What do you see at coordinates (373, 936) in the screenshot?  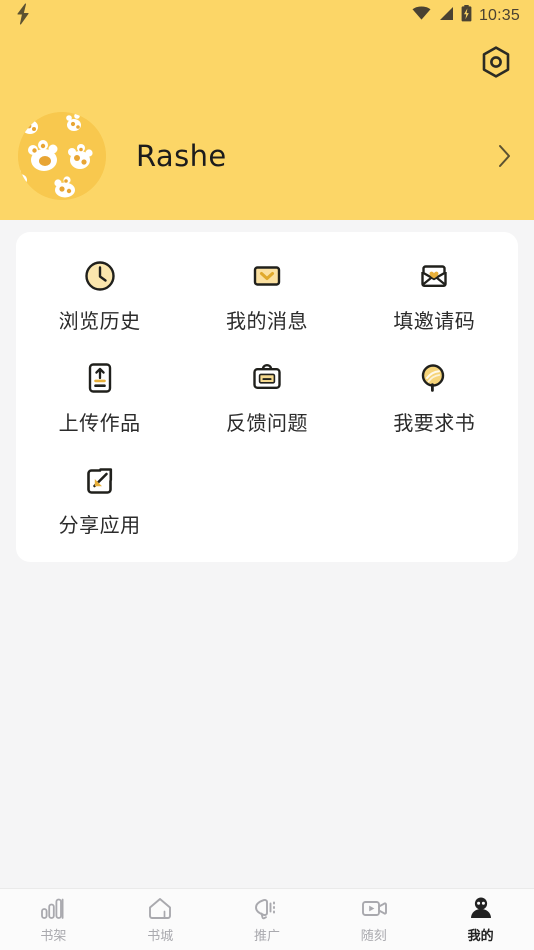 I see `tab-label: 随刻` at bounding box center [373, 936].